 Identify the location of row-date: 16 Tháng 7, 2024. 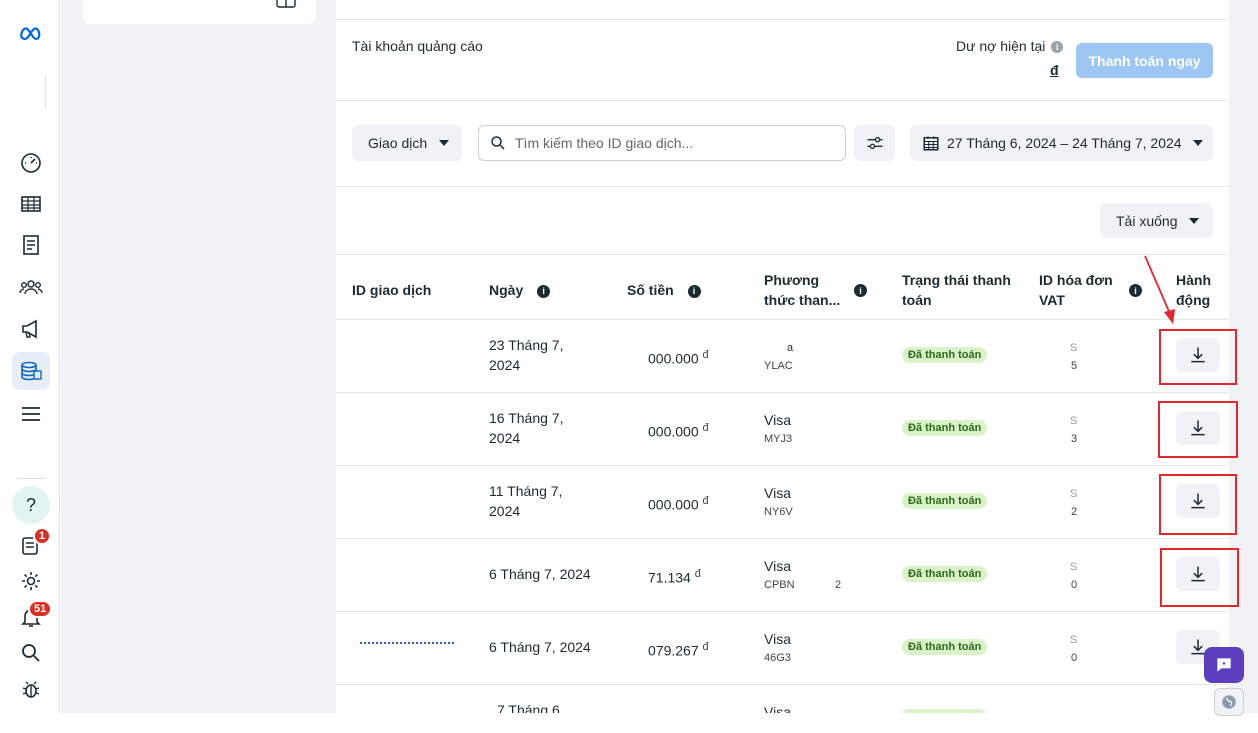
(526, 428).